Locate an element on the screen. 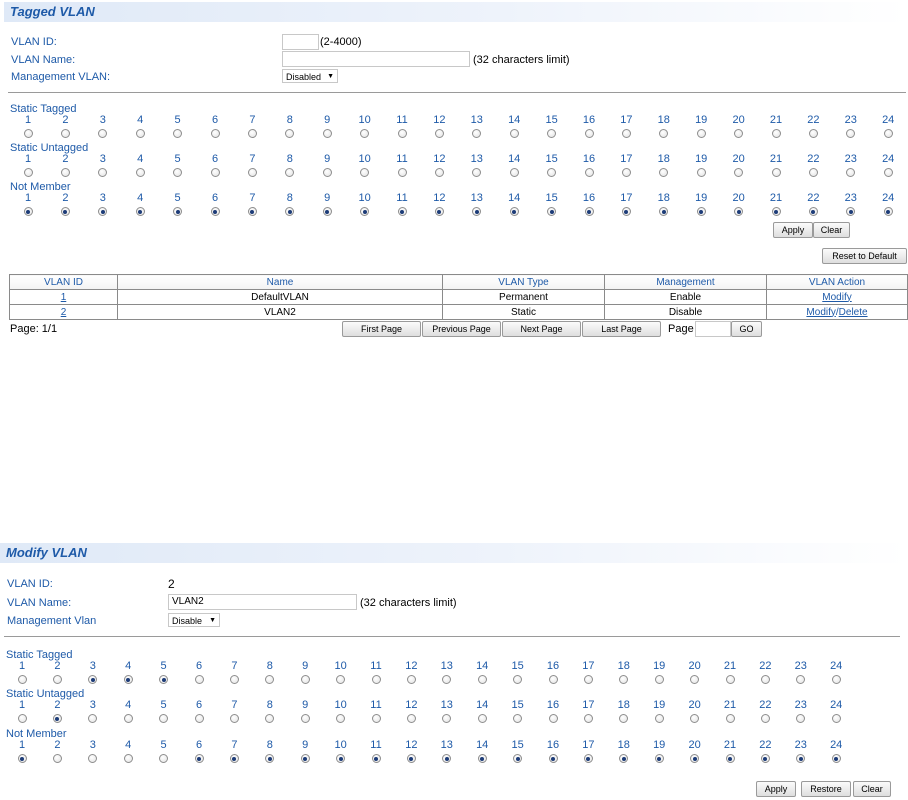 This screenshot has height=800, width=908. modify-radio-g2-p1 is located at coordinates (22, 758).